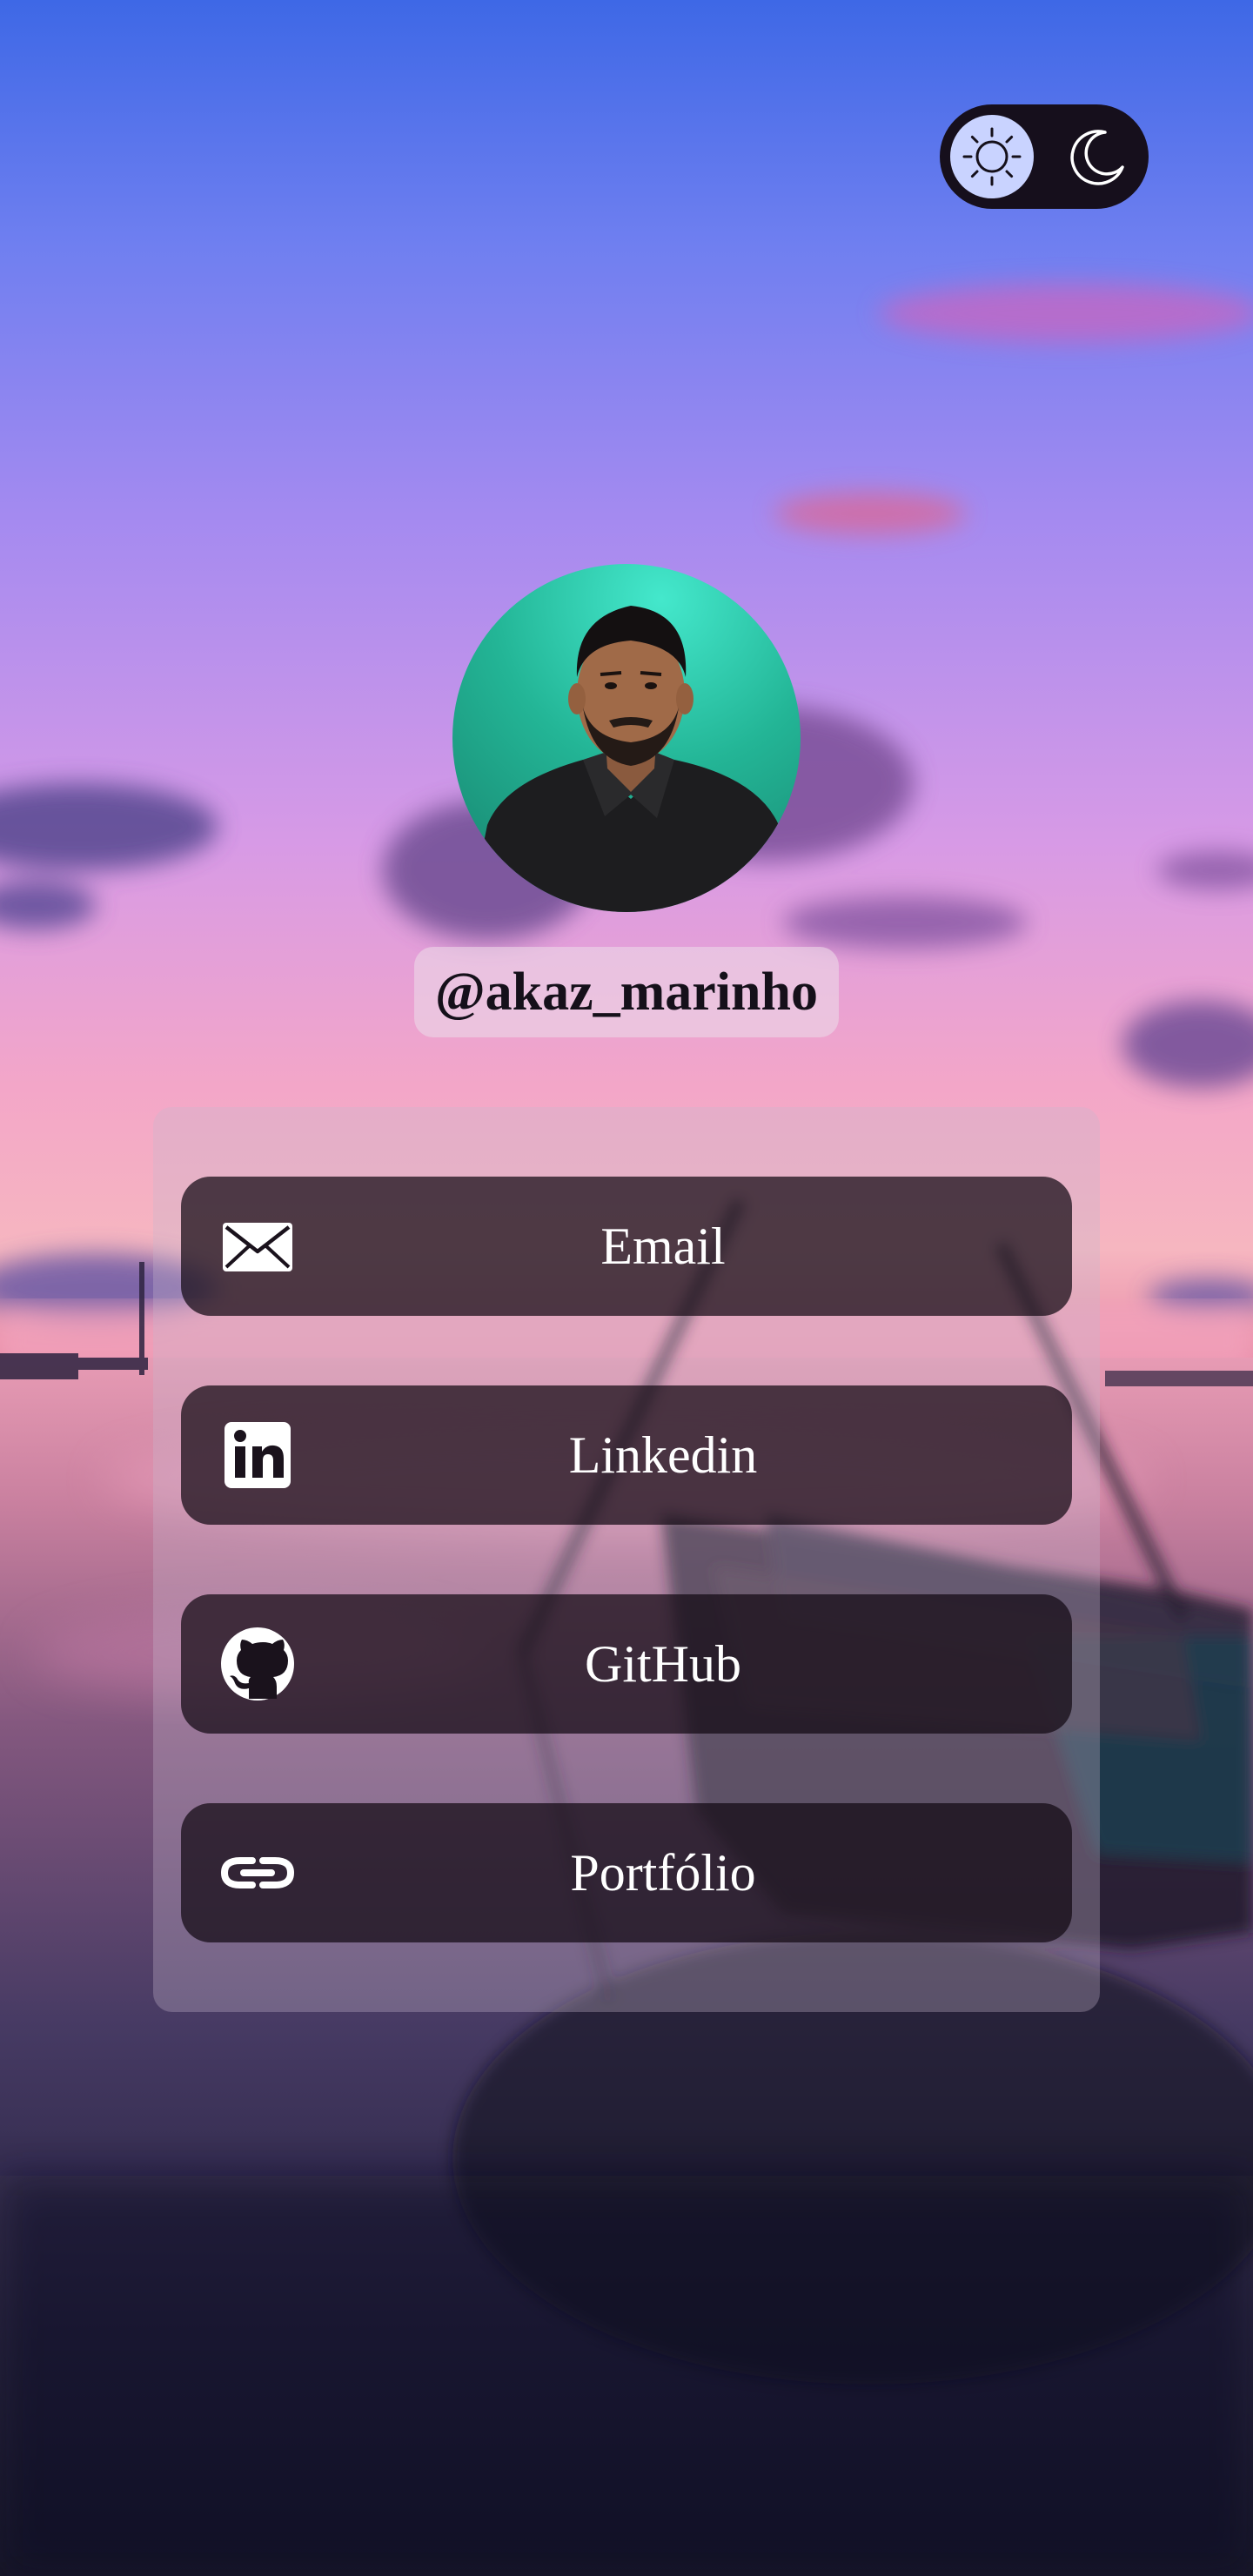  I want to click on sun-icon, so click(992, 157).